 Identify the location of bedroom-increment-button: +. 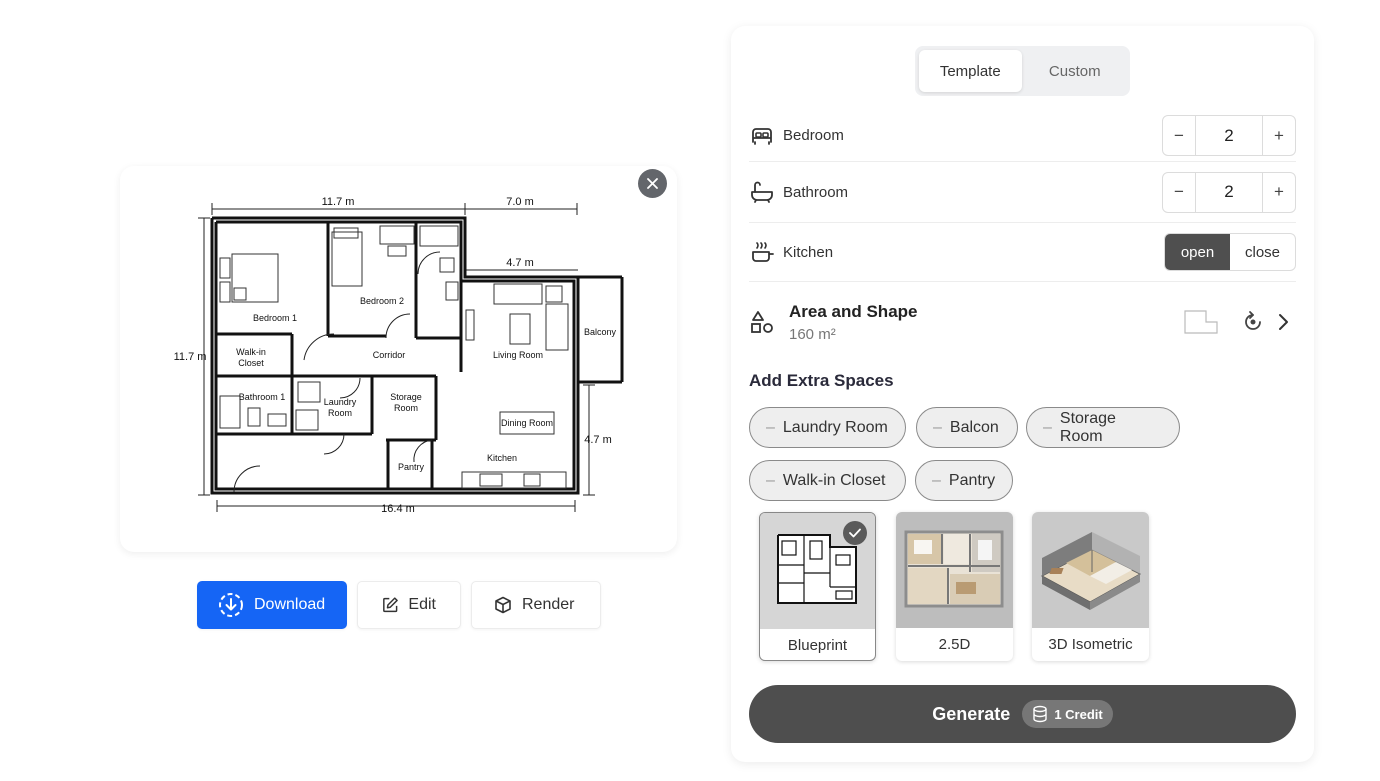
(1279, 135).